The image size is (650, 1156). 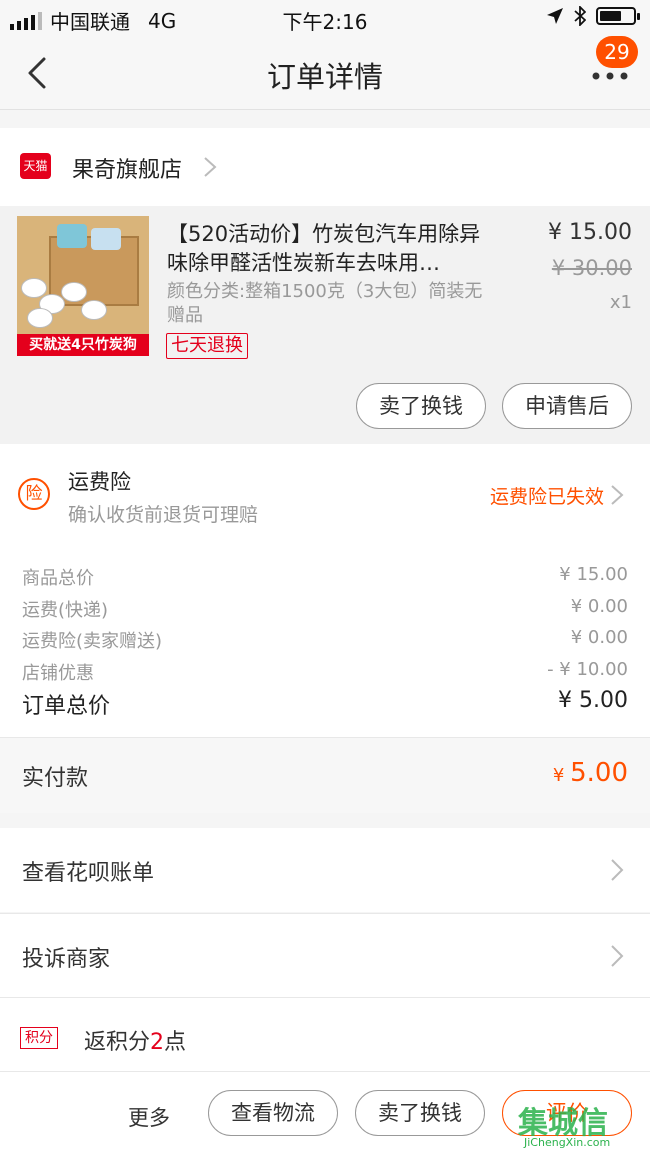 I want to click on product-image-banner: 买就送4只竹炭狗, so click(x=83, y=345).